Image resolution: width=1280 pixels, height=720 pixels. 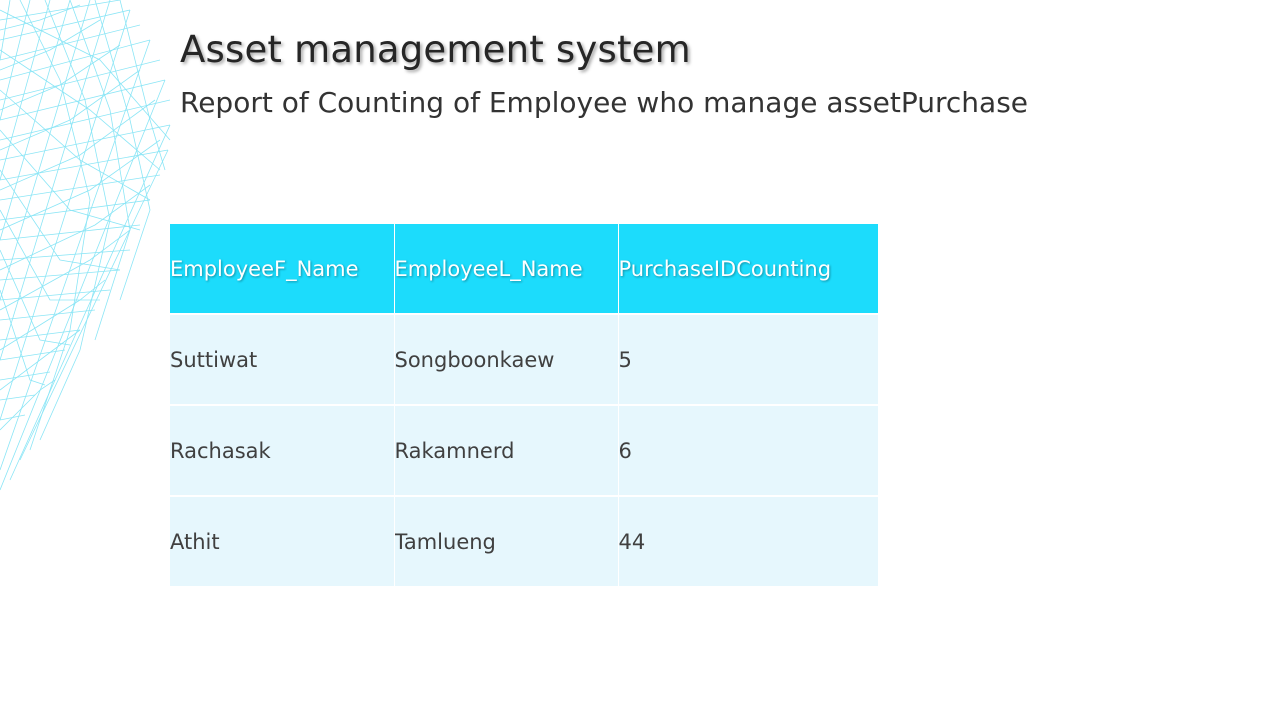 I want to click on cell-purchase-count: 6, so click(x=747, y=450).